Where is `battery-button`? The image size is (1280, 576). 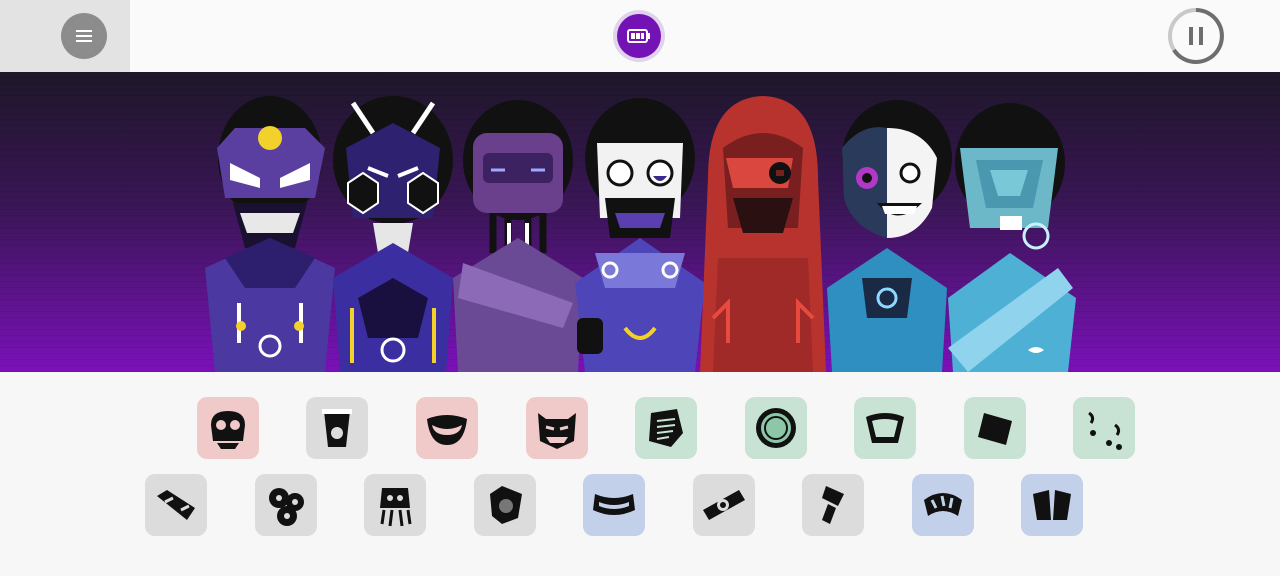
battery-button is located at coordinates (639, 36).